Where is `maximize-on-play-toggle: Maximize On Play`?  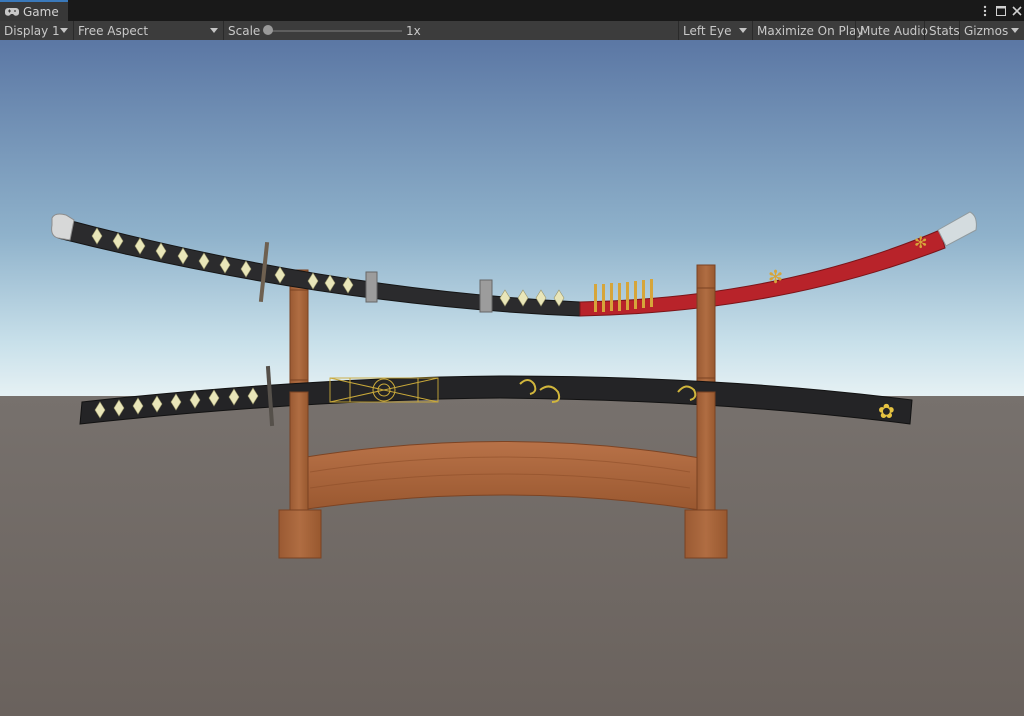 maximize-on-play-toggle: Maximize On Play is located at coordinates (808, 30).